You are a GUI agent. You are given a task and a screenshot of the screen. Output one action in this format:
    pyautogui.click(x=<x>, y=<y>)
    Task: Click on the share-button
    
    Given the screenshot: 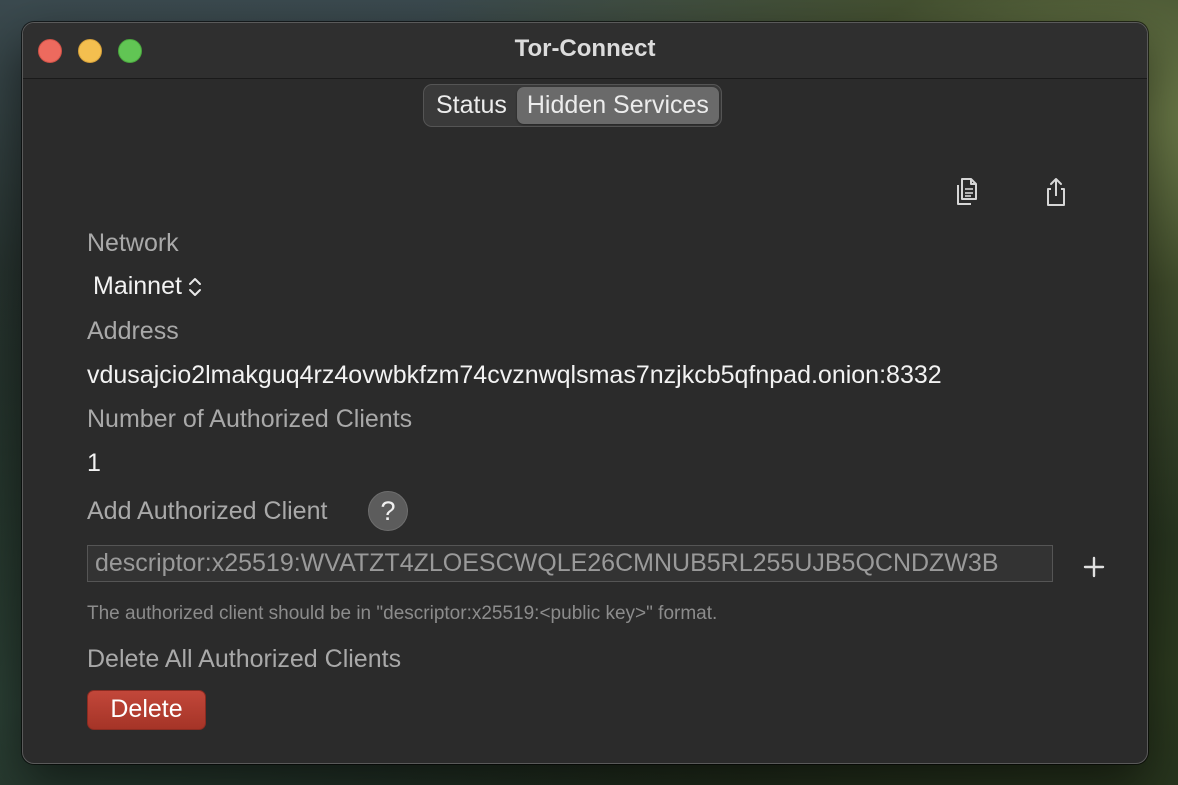 What is the action you would take?
    pyautogui.click(x=1056, y=192)
    